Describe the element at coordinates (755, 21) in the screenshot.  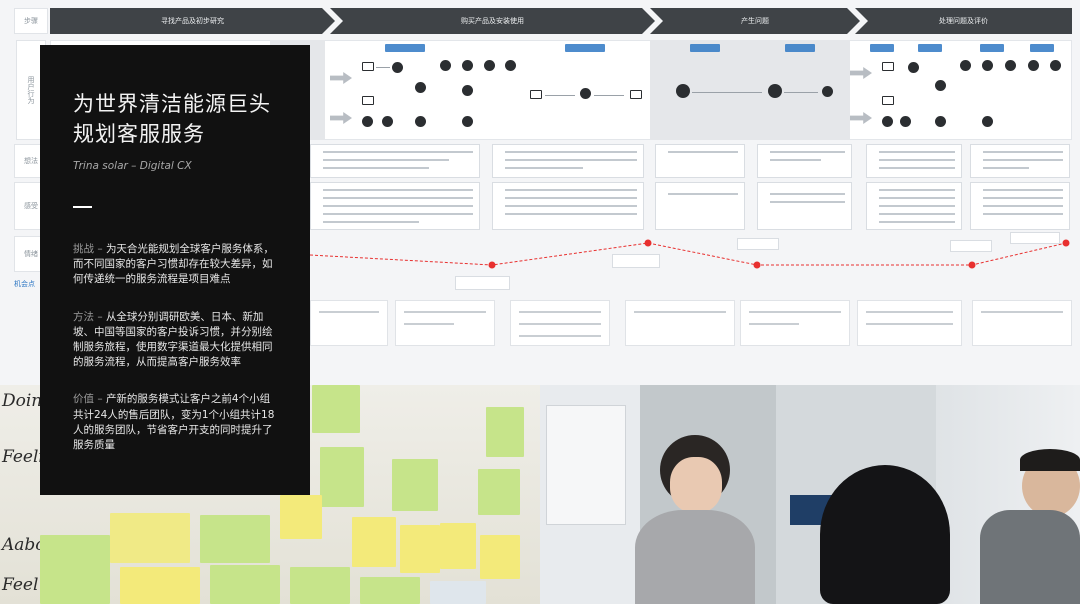
I see `stage-problem: 产生问题` at that location.